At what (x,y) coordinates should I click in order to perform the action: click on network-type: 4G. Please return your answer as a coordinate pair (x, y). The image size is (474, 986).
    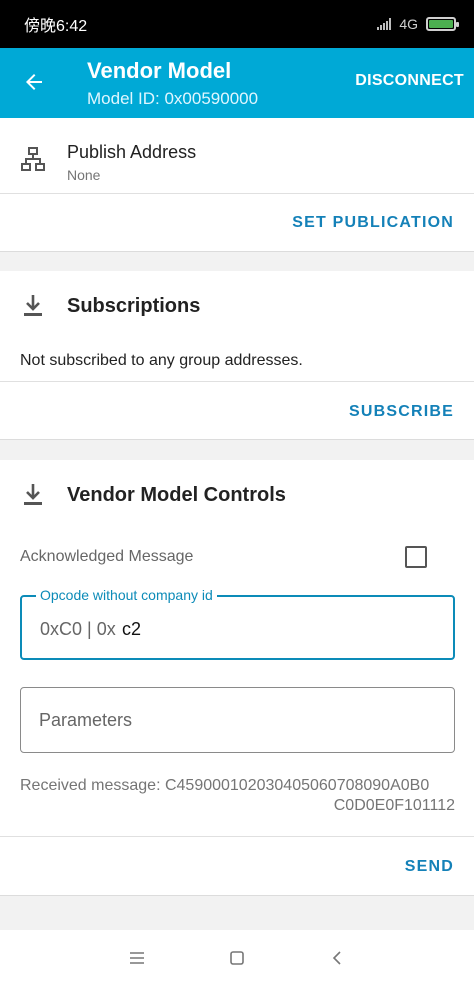
    Looking at the image, I should click on (408, 24).